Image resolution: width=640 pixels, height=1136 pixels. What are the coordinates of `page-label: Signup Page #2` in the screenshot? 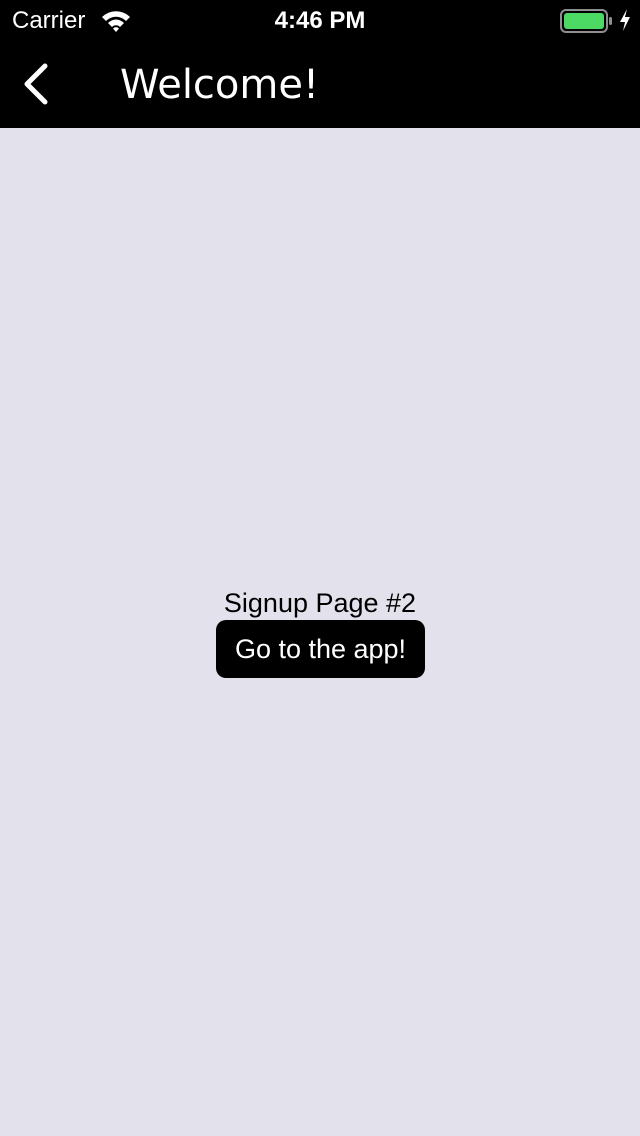 It's located at (320, 603).